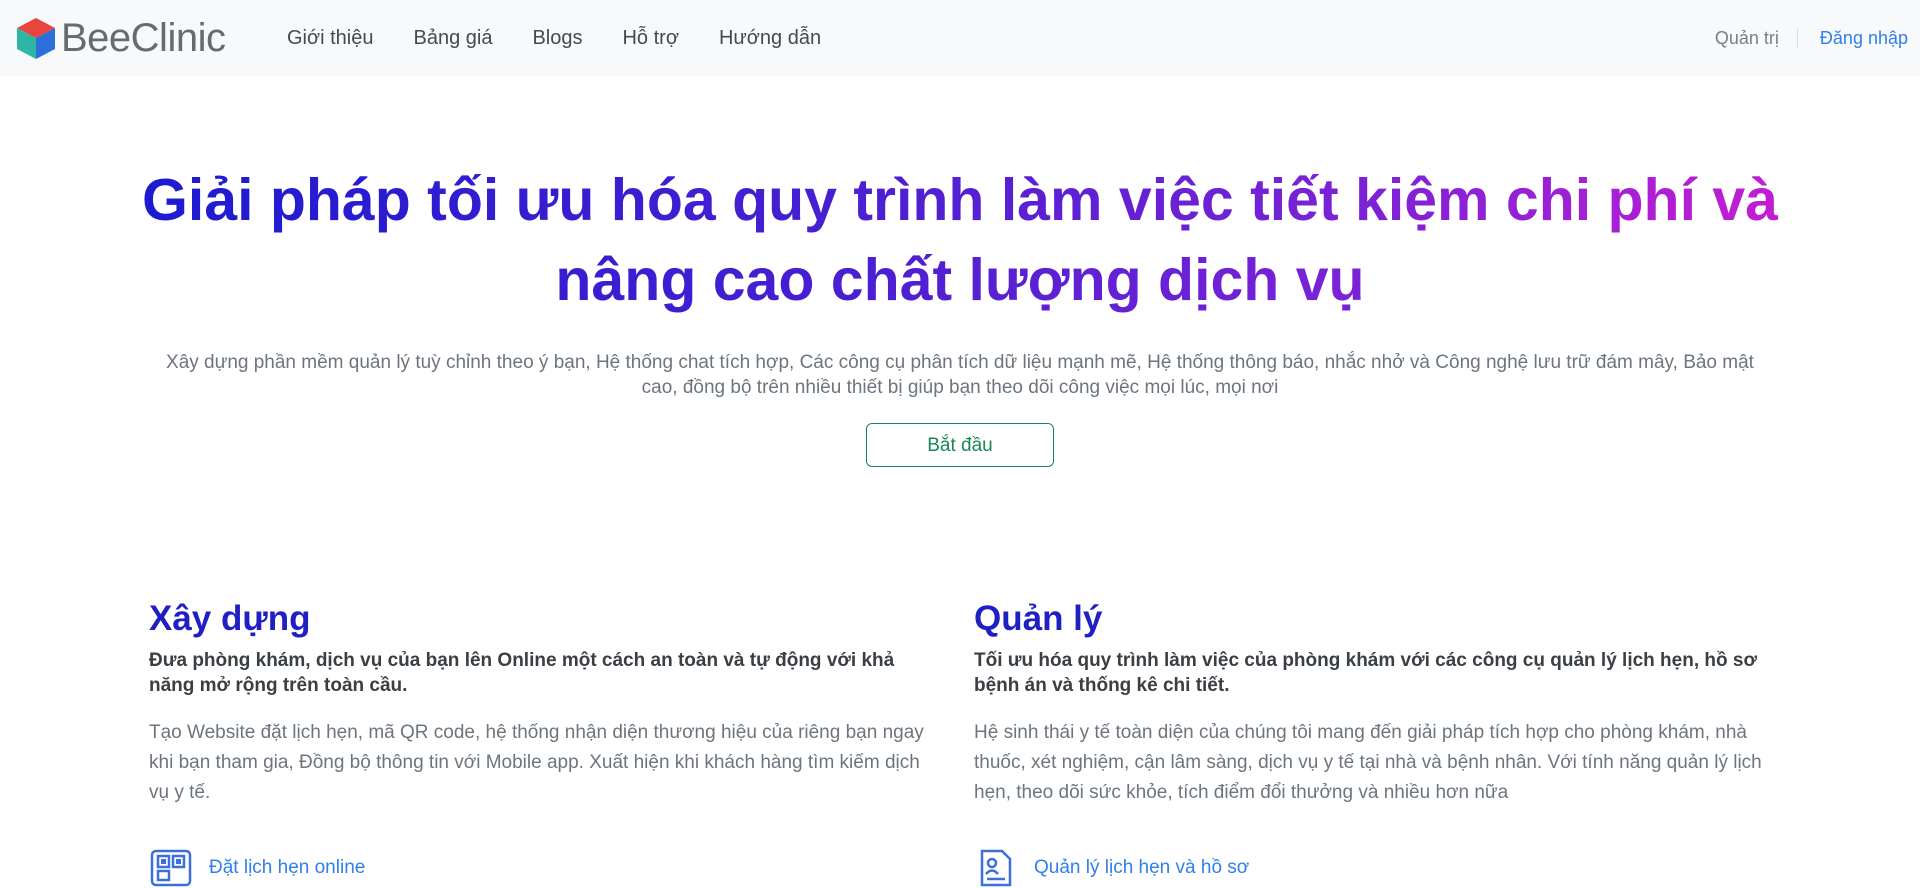 Image resolution: width=1920 pixels, height=888 pixels. What do you see at coordinates (557, 38) in the screenshot?
I see `nav-link-blogs: Blogs` at bounding box center [557, 38].